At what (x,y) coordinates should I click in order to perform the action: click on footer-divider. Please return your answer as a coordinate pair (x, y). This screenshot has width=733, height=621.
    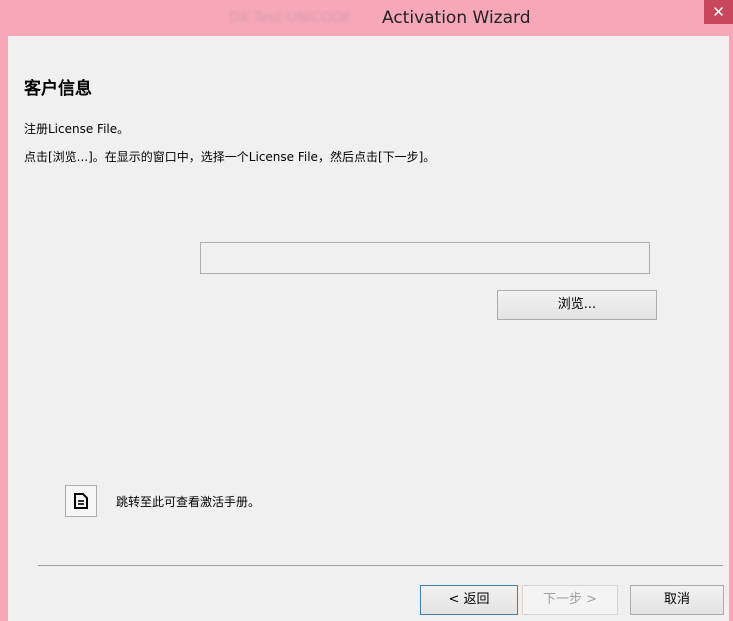
    Looking at the image, I should click on (380, 565).